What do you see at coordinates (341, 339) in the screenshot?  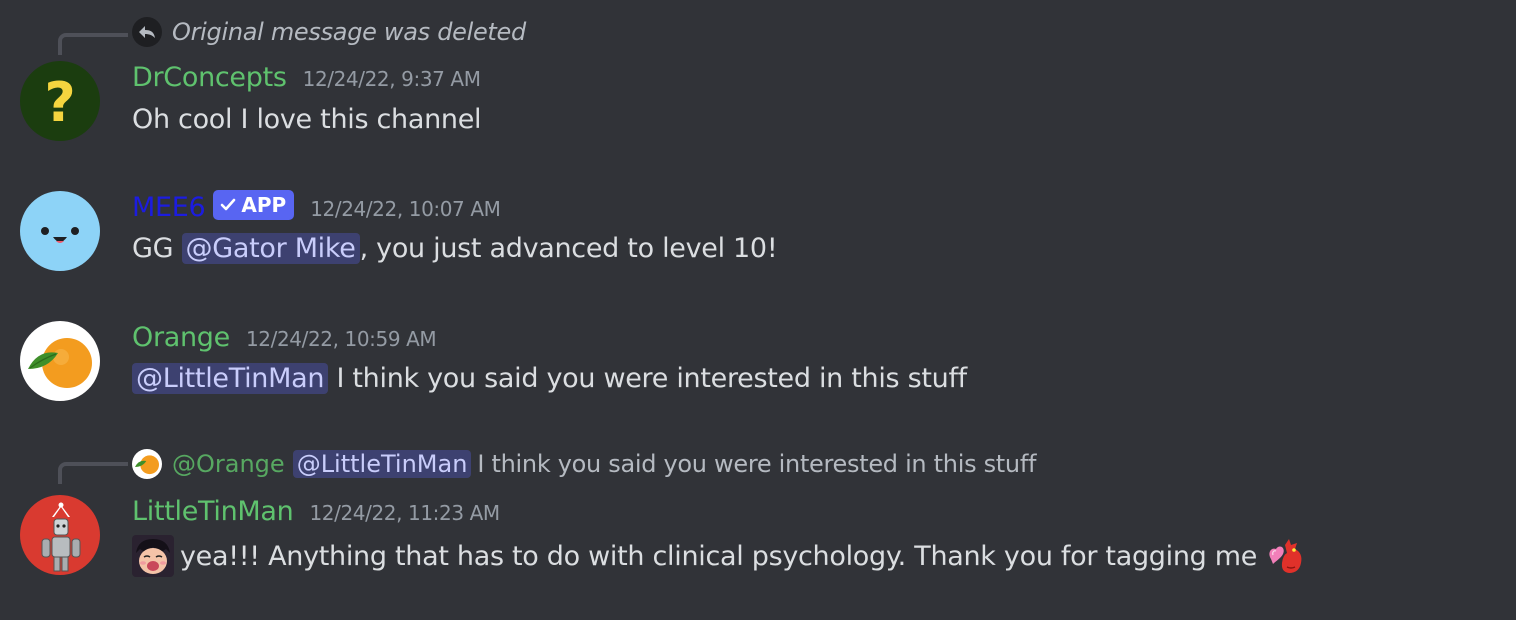 I see `timestamp: 12/24/22, 10:59 AM` at bounding box center [341, 339].